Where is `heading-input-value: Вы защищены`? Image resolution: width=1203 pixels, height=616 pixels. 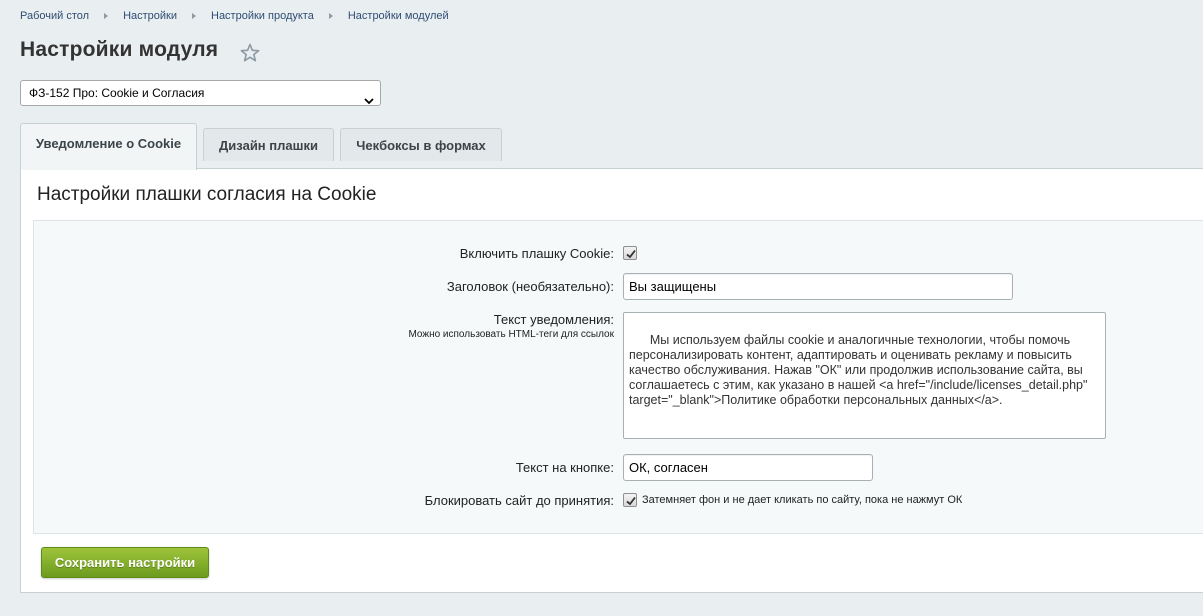 heading-input-value: Вы защищены is located at coordinates (673, 286).